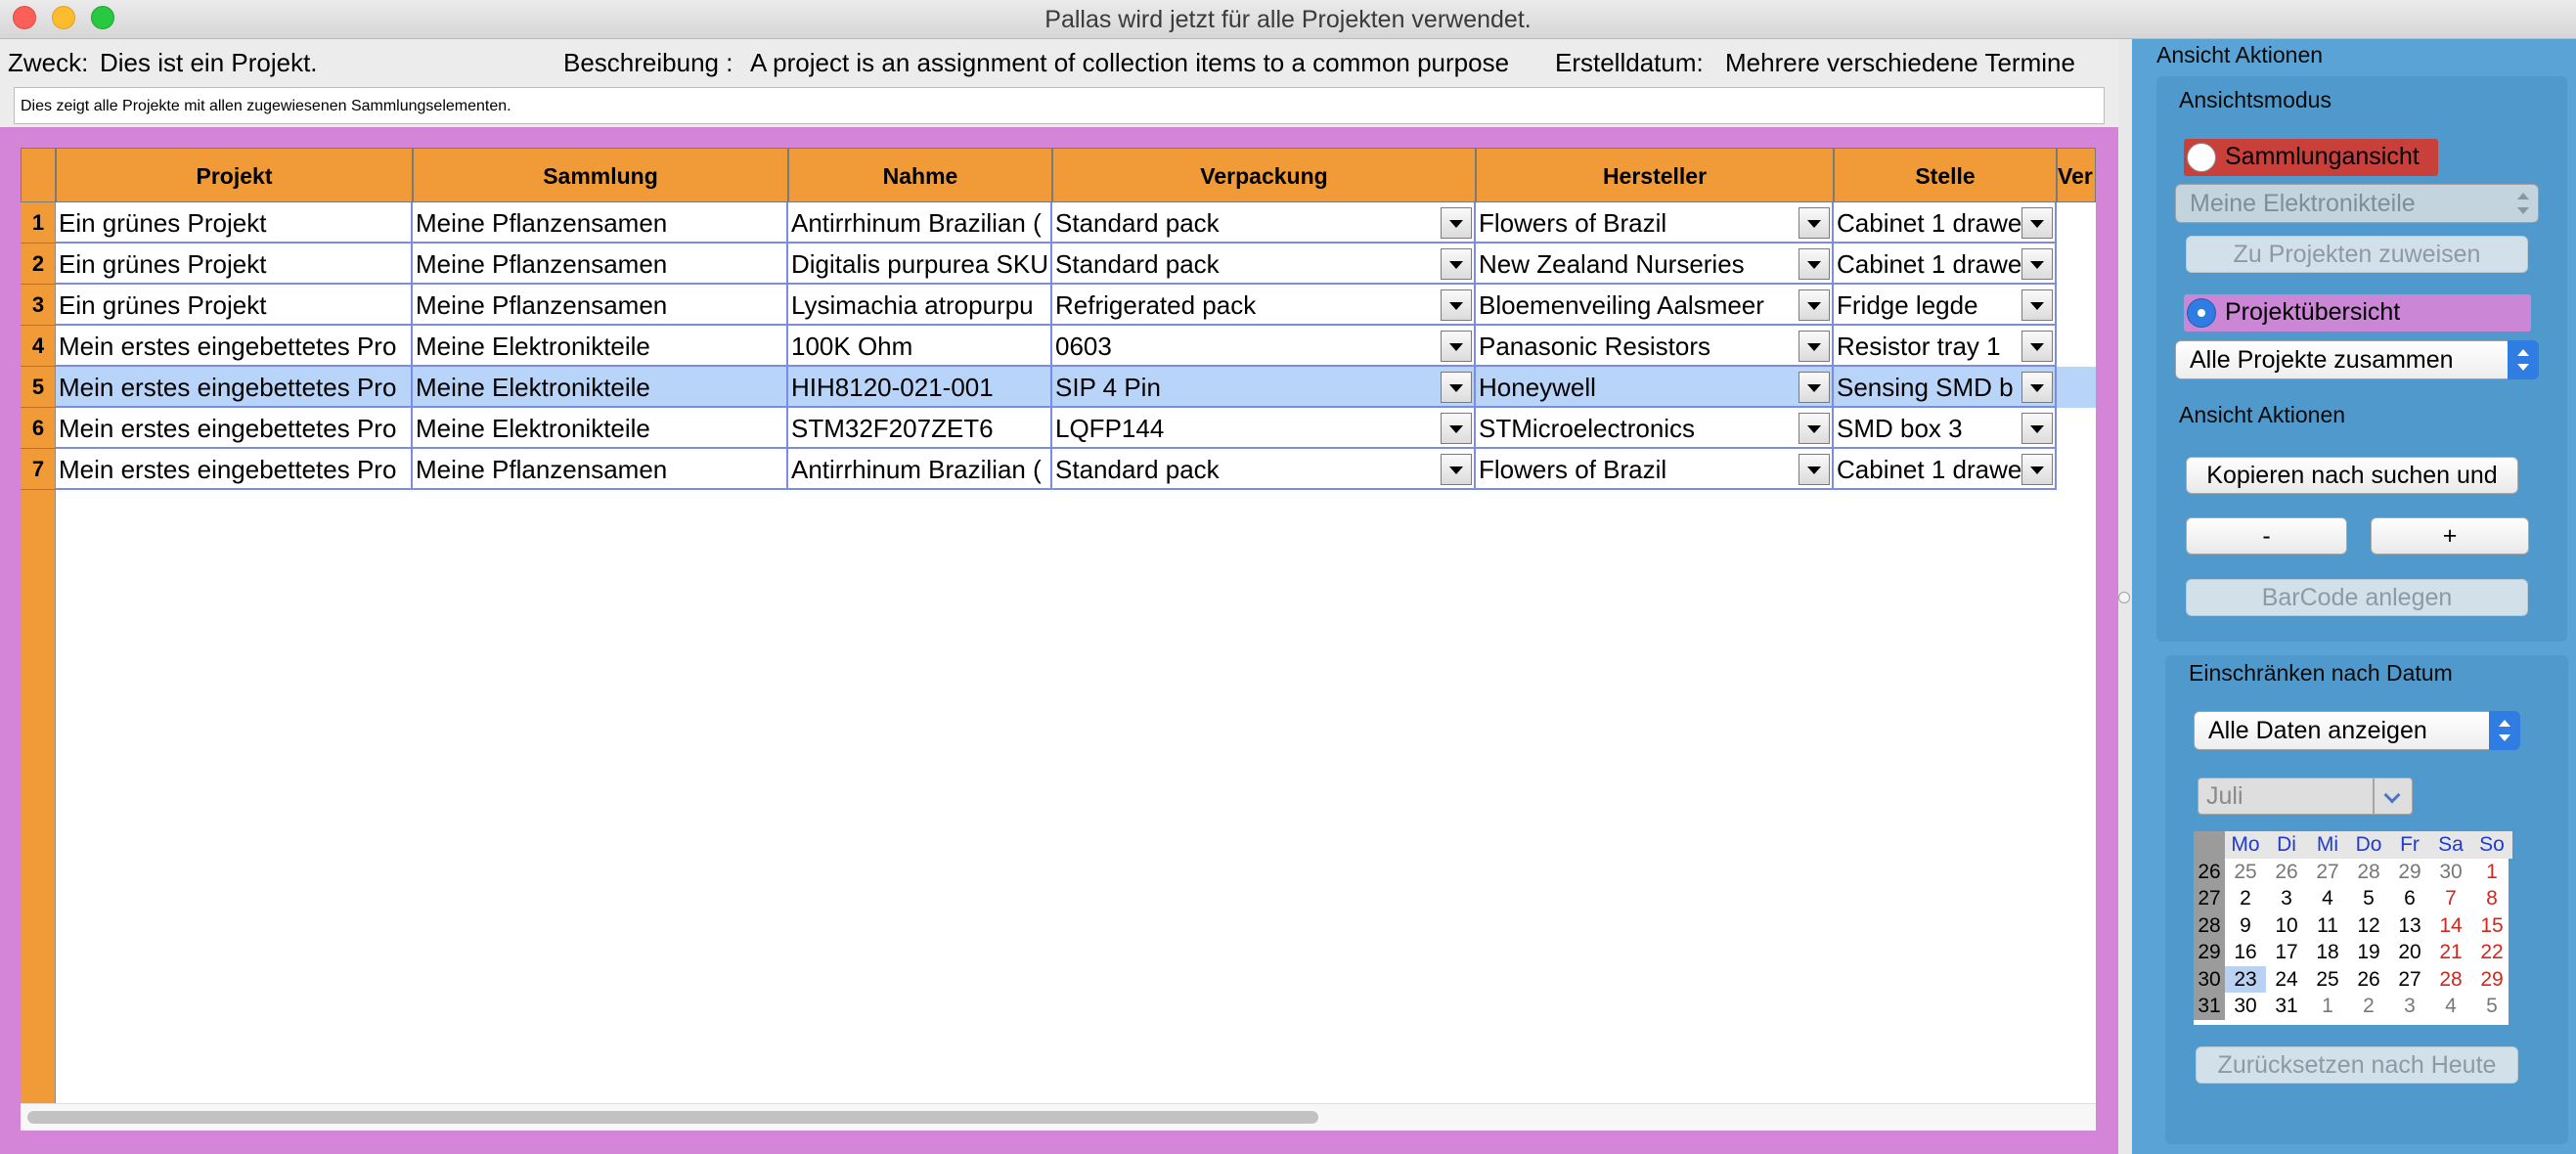 The height and width of the screenshot is (1154, 2576). What do you see at coordinates (2327, 926) in the screenshot?
I see `calendar-day: 11` at bounding box center [2327, 926].